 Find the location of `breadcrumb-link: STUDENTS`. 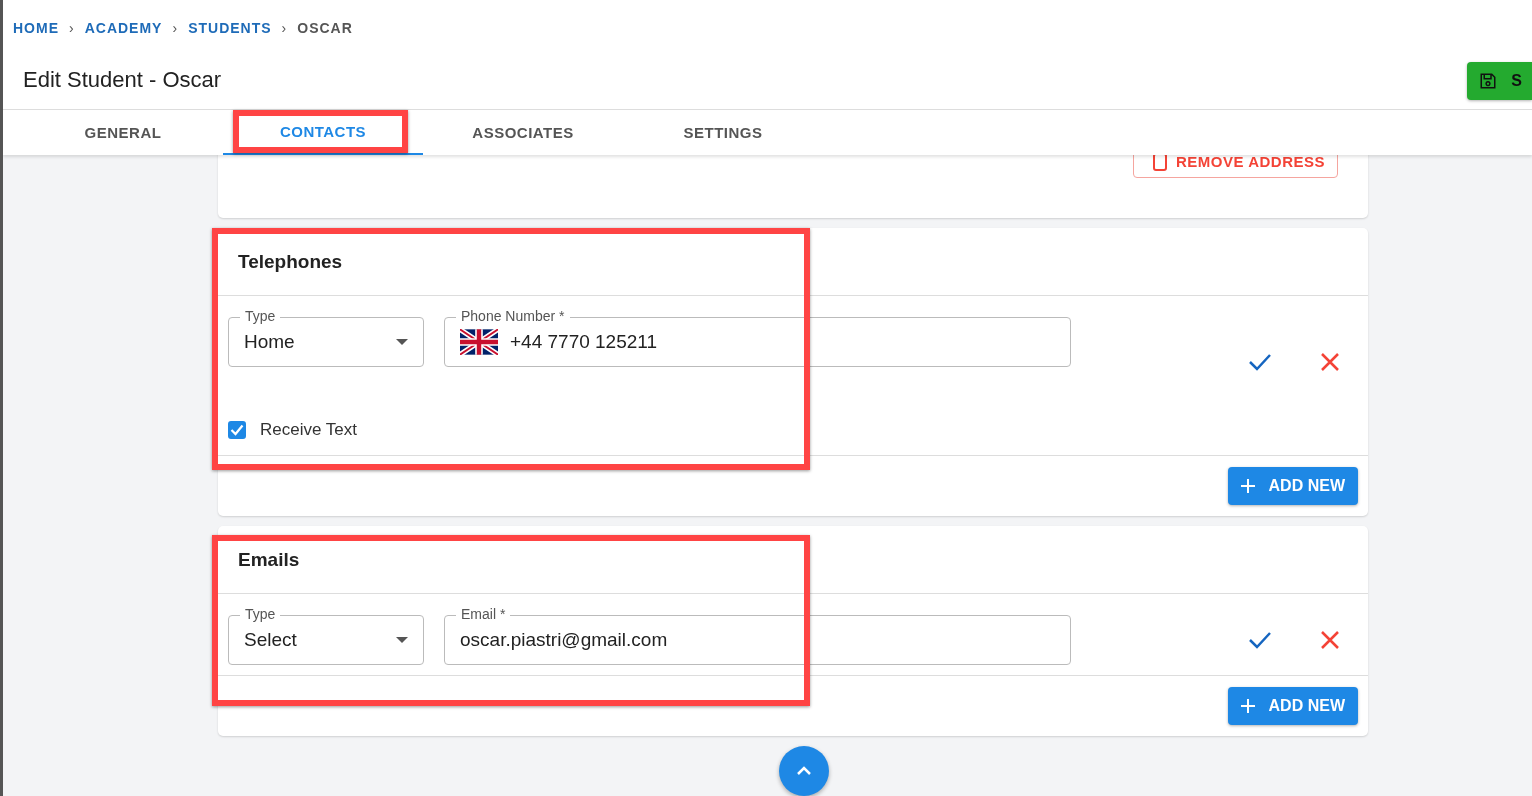

breadcrumb-link: STUDENTS is located at coordinates (230, 28).